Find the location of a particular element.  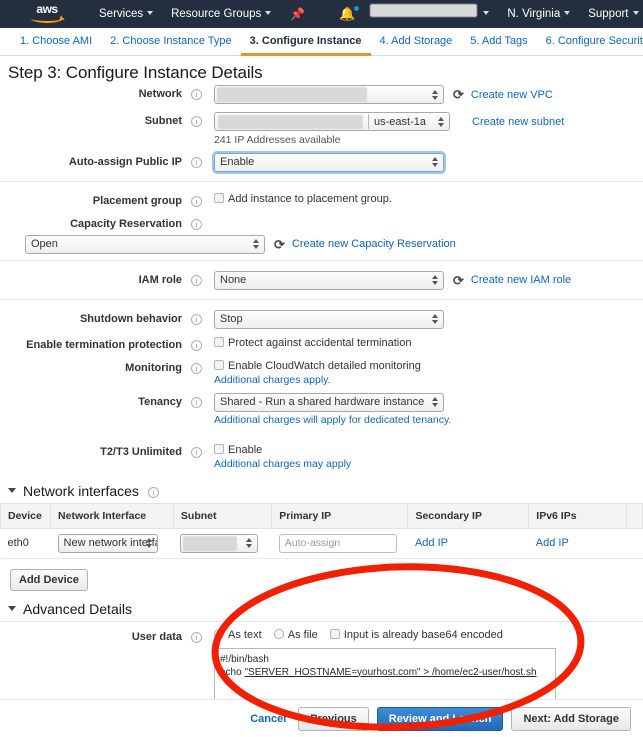

create-new-capacity-reservation-link: Create new Capacity Reservation is located at coordinates (374, 244).